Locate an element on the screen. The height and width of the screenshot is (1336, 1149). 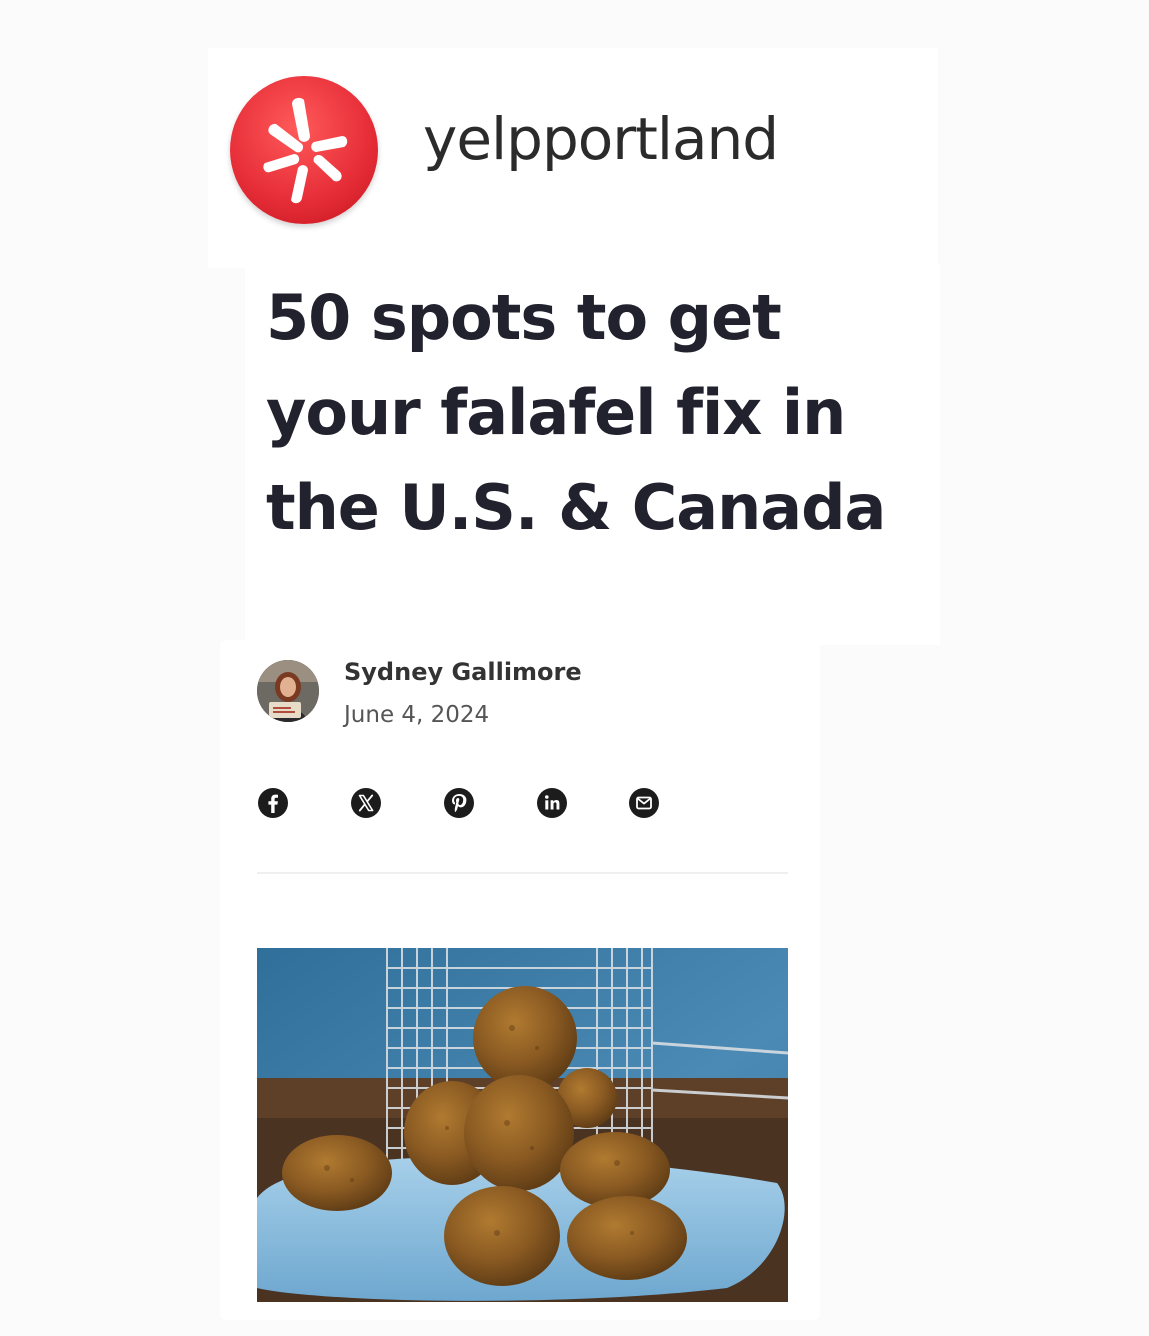
divider is located at coordinates (522, 873).